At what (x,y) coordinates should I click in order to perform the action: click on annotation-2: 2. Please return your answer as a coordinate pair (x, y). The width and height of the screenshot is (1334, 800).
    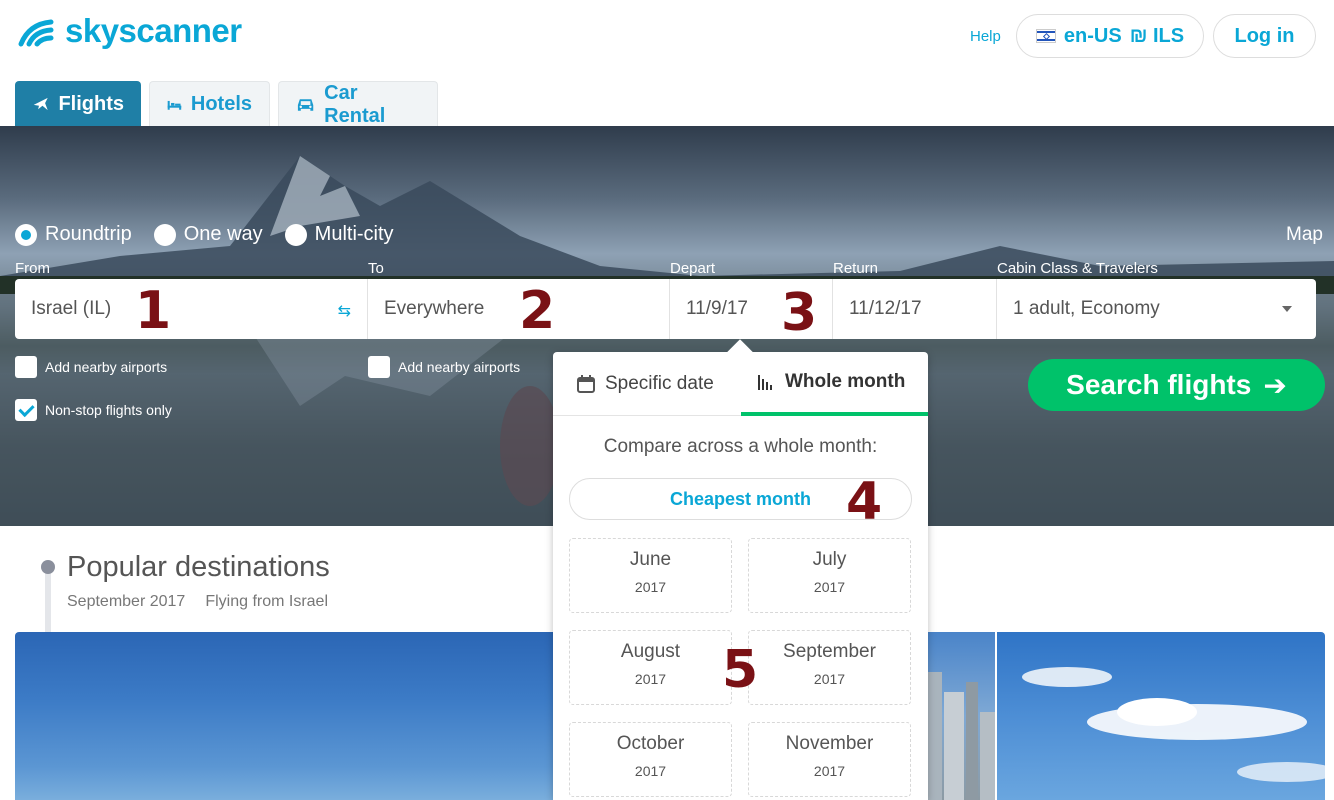
    Looking at the image, I should click on (537, 311).